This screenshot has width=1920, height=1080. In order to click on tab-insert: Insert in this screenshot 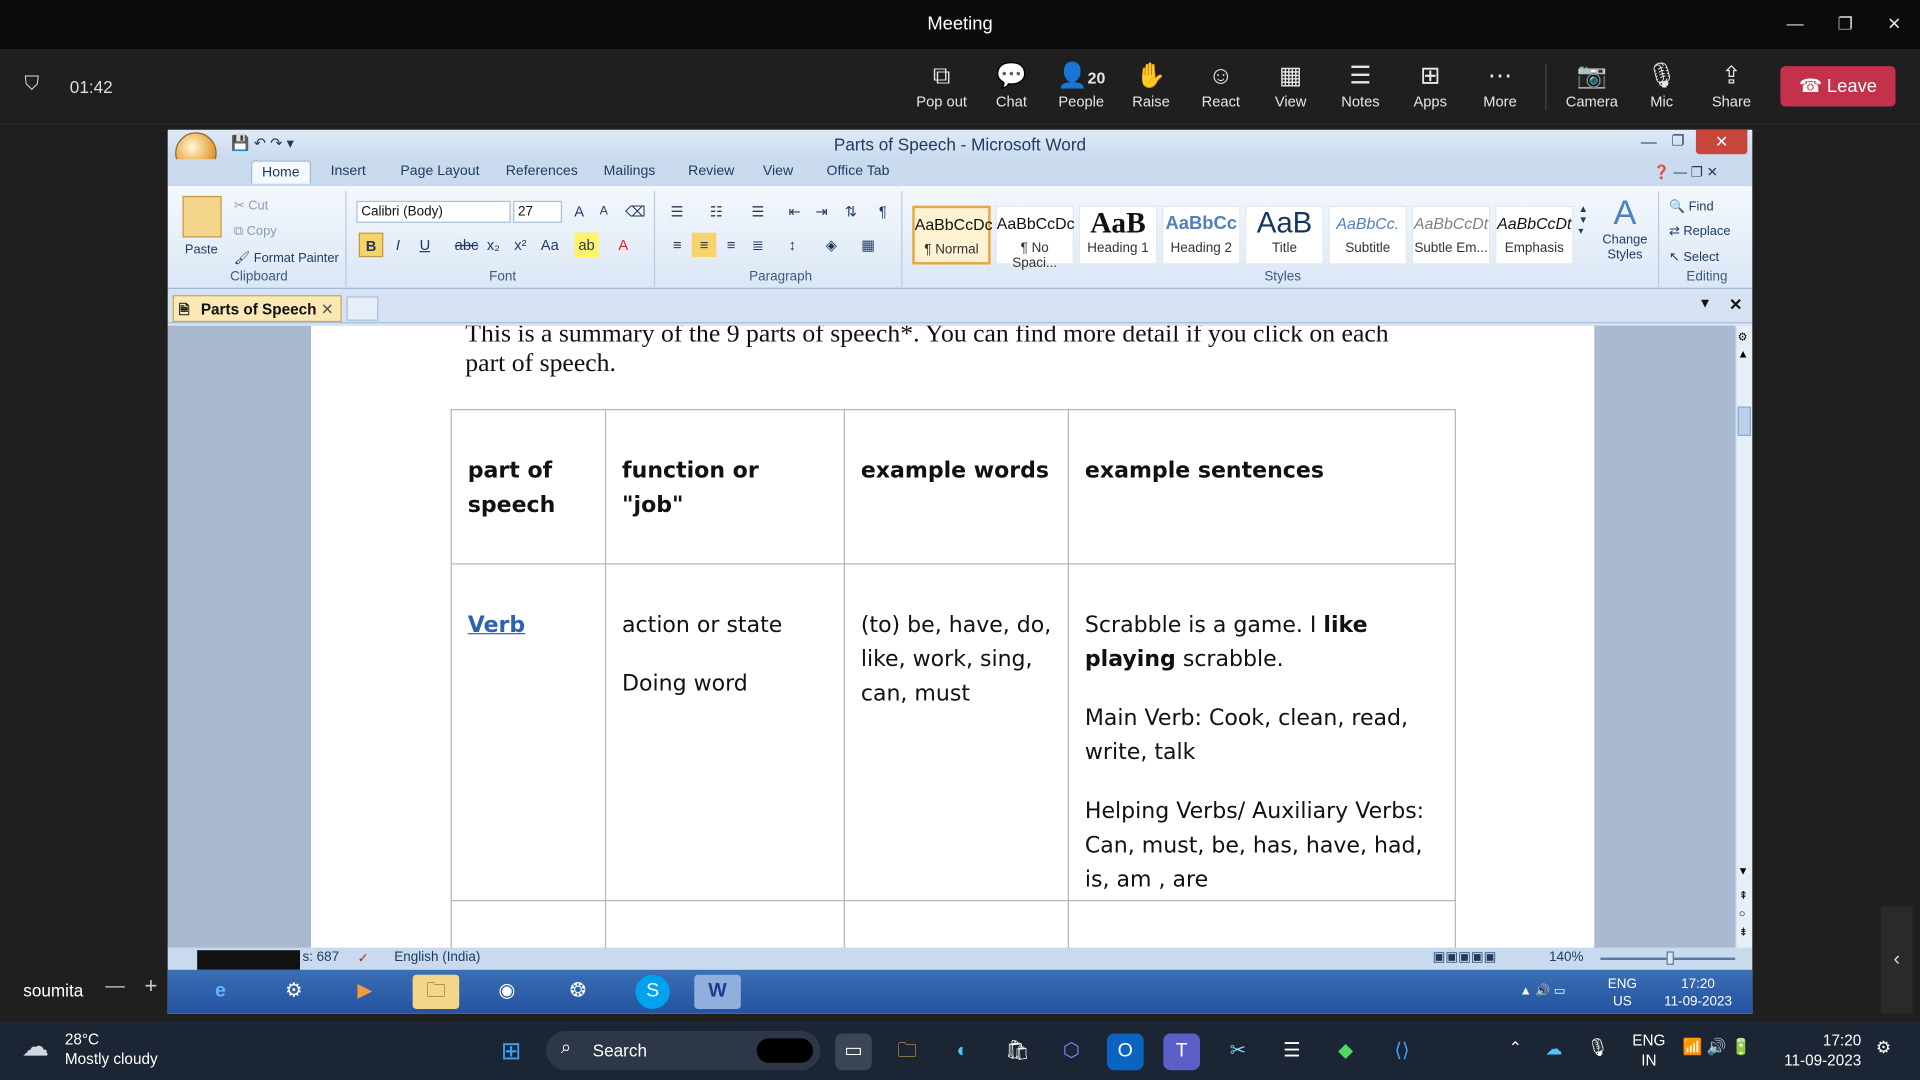, I will do `click(348, 171)`.